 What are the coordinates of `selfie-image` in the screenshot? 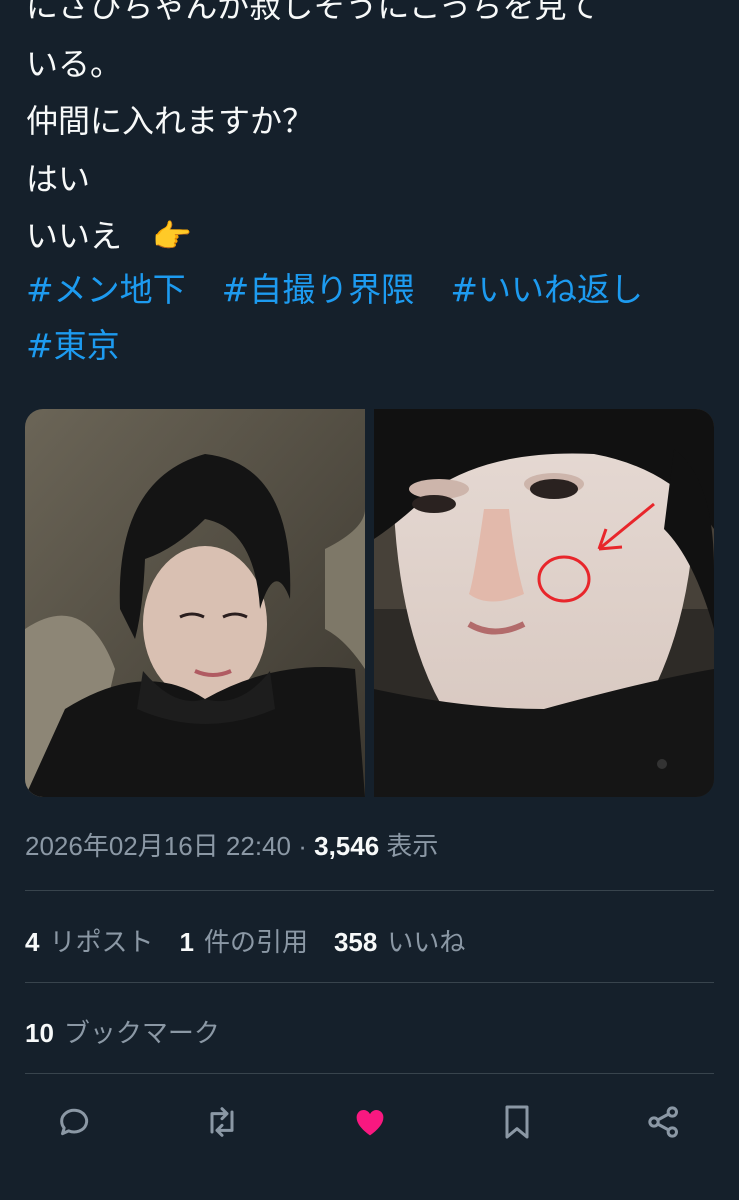 It's located at (195, 603).